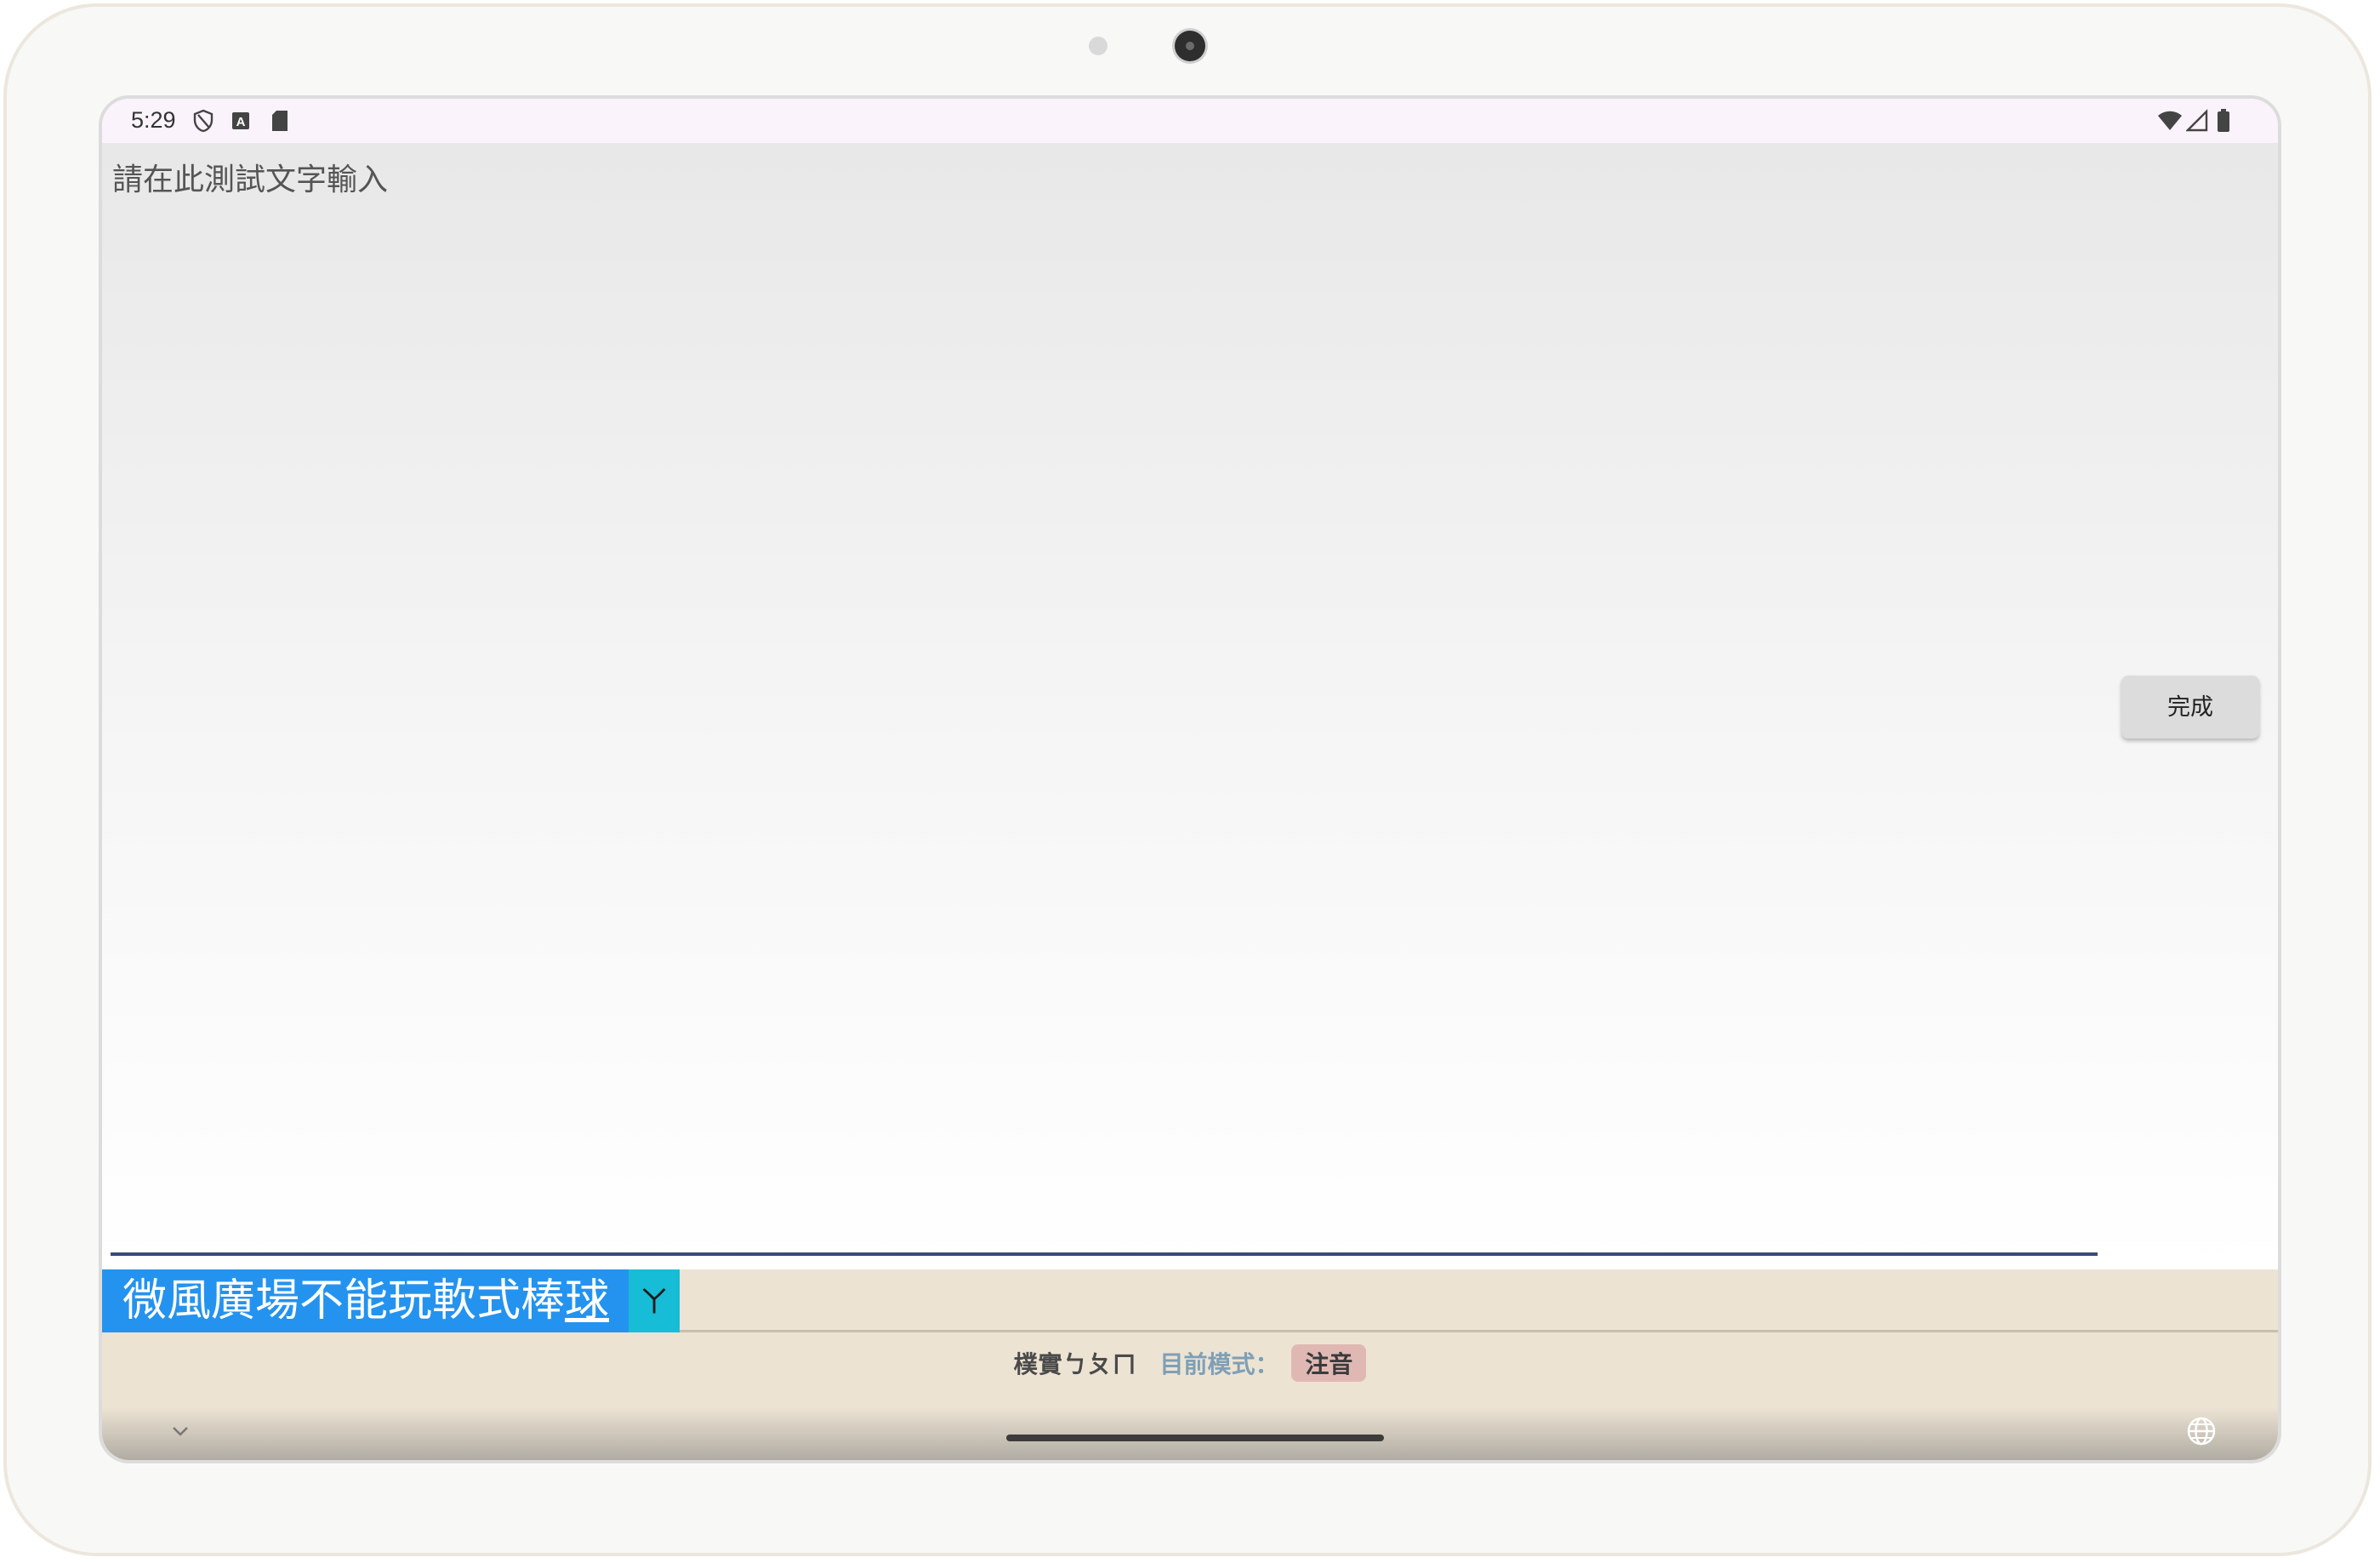 The image size is (2380, 1563). I want to click on status-time: 5:29, so click(153, 120).